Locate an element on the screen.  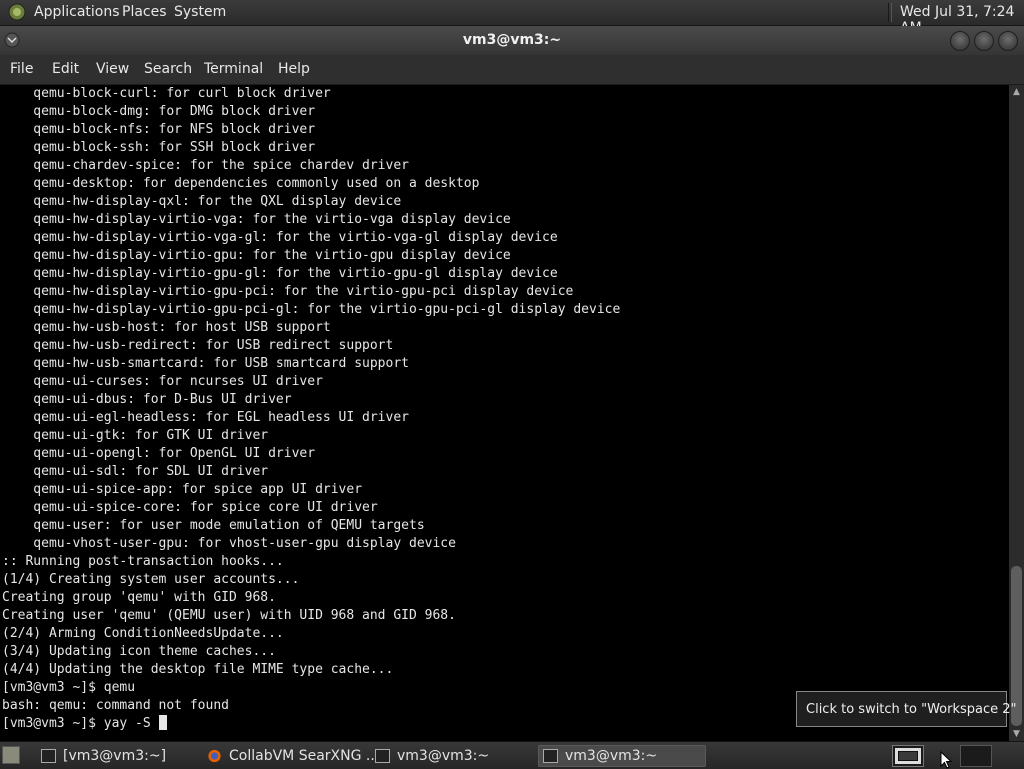
menu-search: Search is located at coordinates (168, 69).